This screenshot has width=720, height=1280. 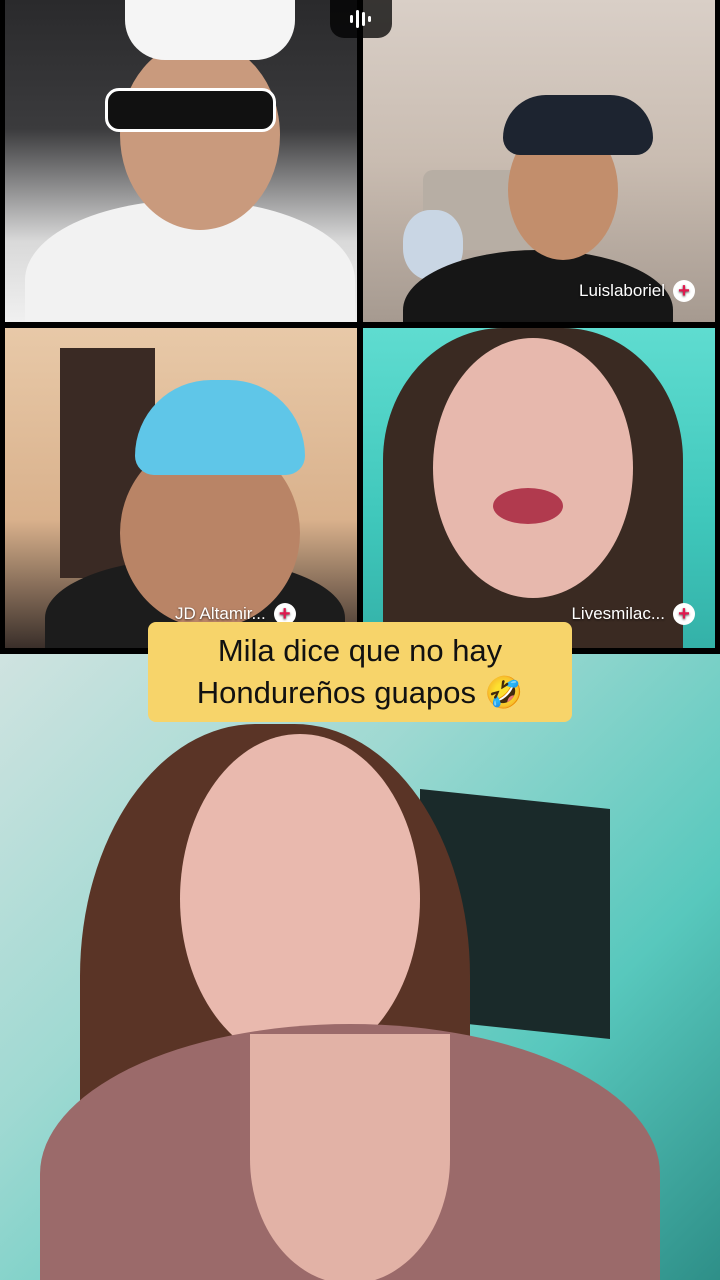 I want to click on audio-waveform-icon, so click(x=360, y=19).